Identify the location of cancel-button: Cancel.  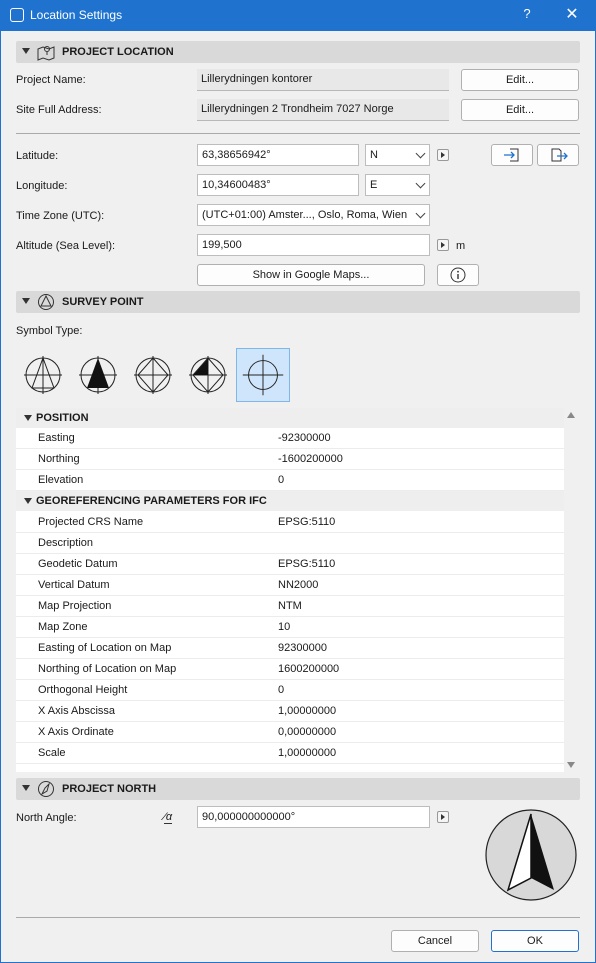
(435, 941).